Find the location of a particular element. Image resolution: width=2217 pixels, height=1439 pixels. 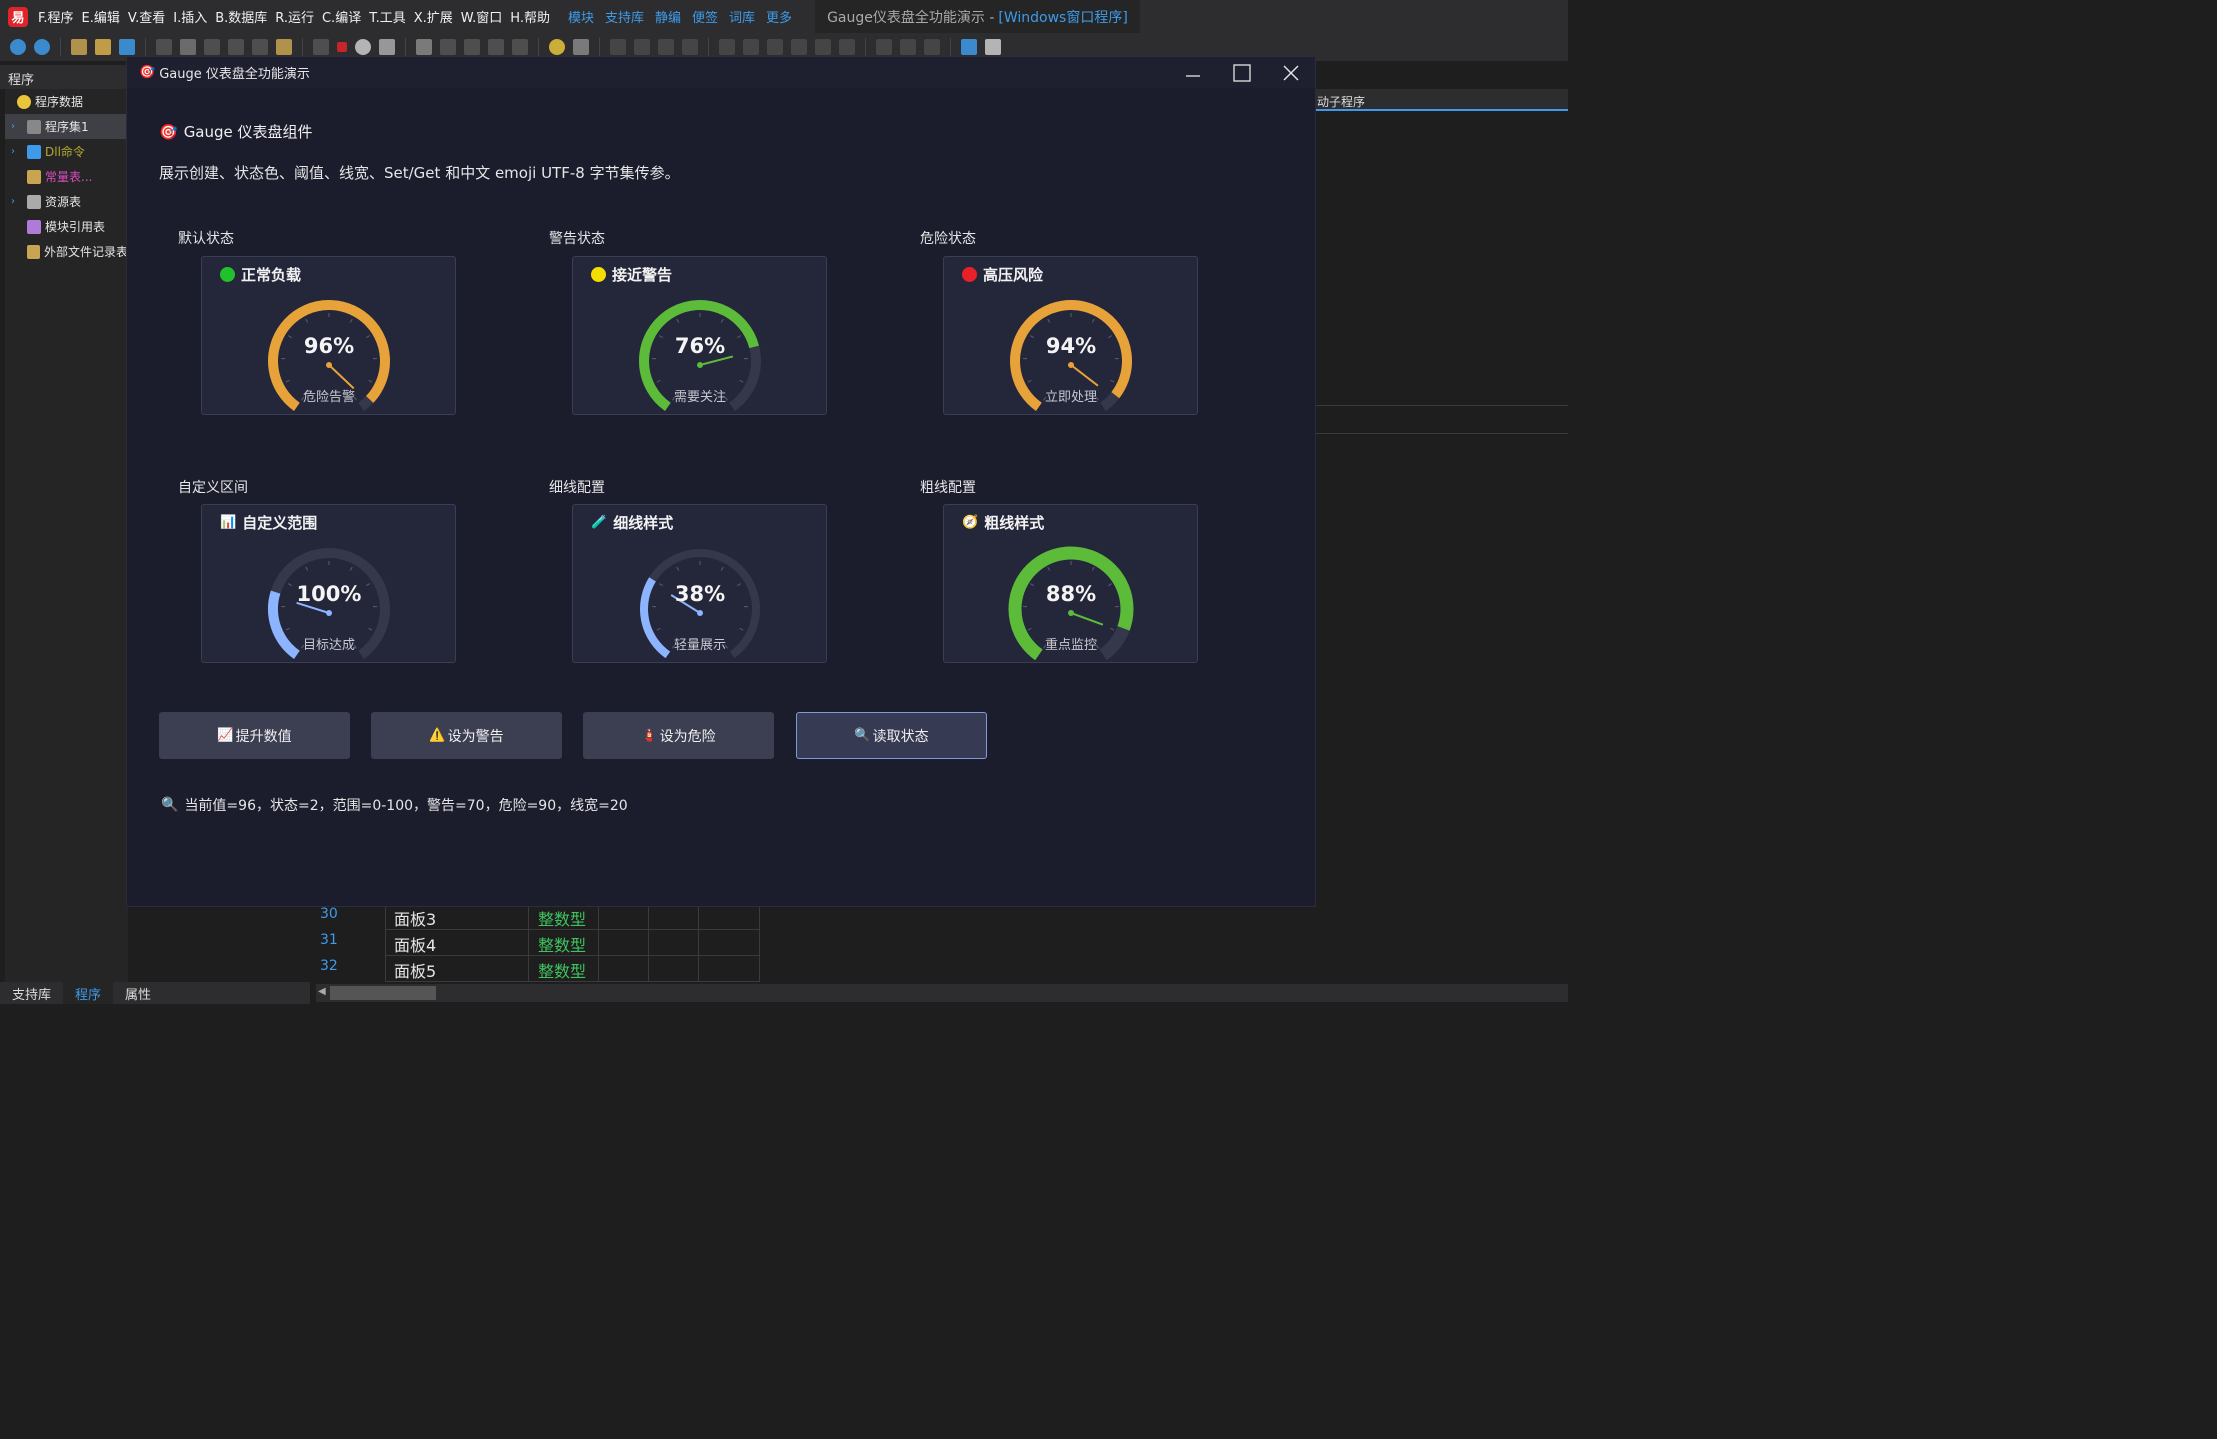

tree-item-label: 程序集1 is located at coordinates (67, 127).